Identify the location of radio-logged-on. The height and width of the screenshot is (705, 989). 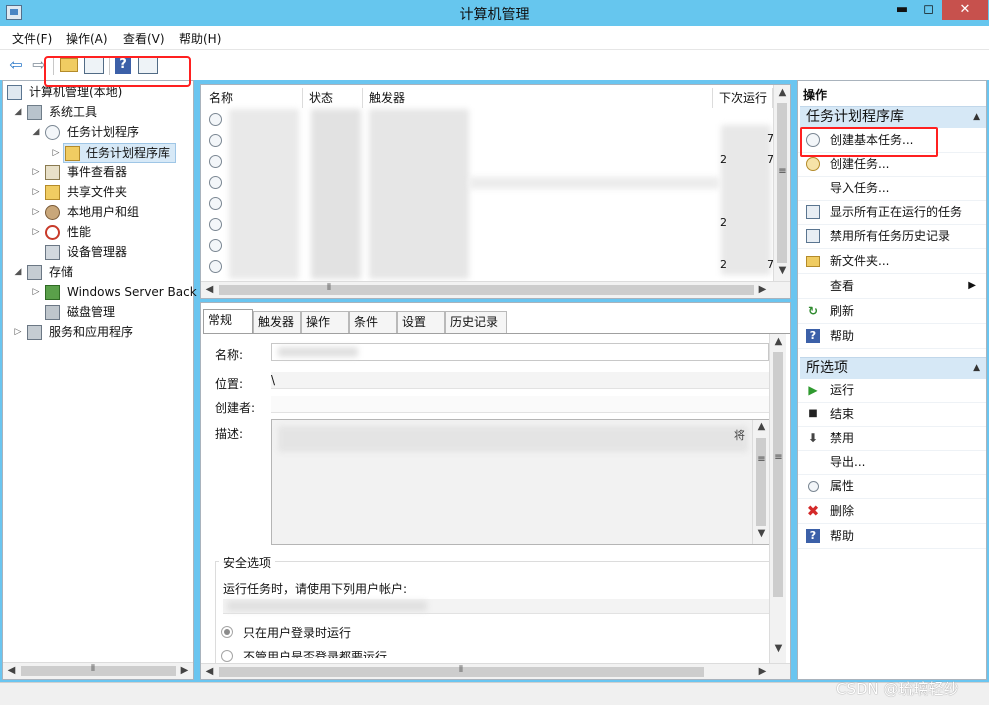
(227, 632).